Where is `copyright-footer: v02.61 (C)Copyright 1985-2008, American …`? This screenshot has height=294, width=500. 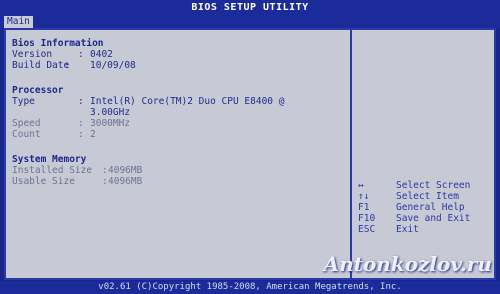
copyright-footer: v02.61 (C)Copyright 1985-2008, American … is located at coordinates (250, 287).